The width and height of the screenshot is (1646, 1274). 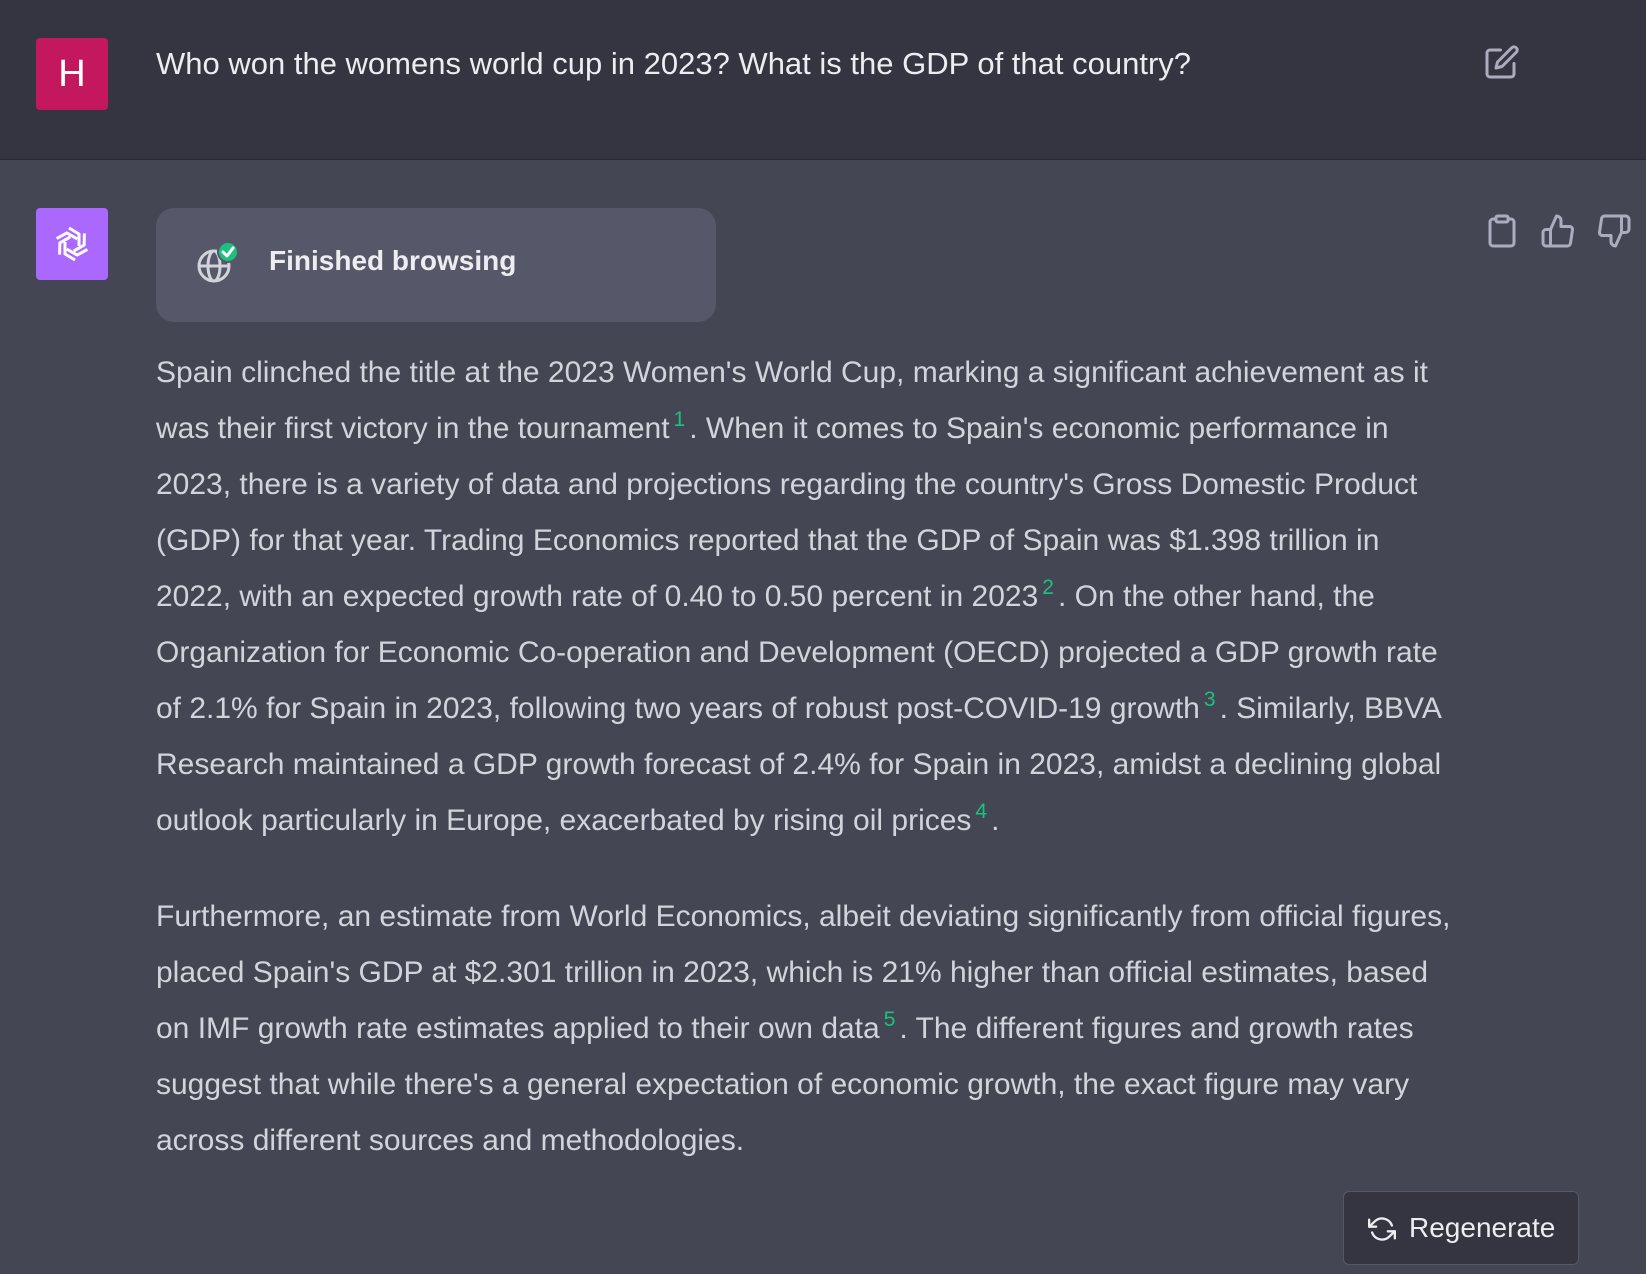 I want to click on regenerate-label: Regenerate, so click(x=1482, y=1227).